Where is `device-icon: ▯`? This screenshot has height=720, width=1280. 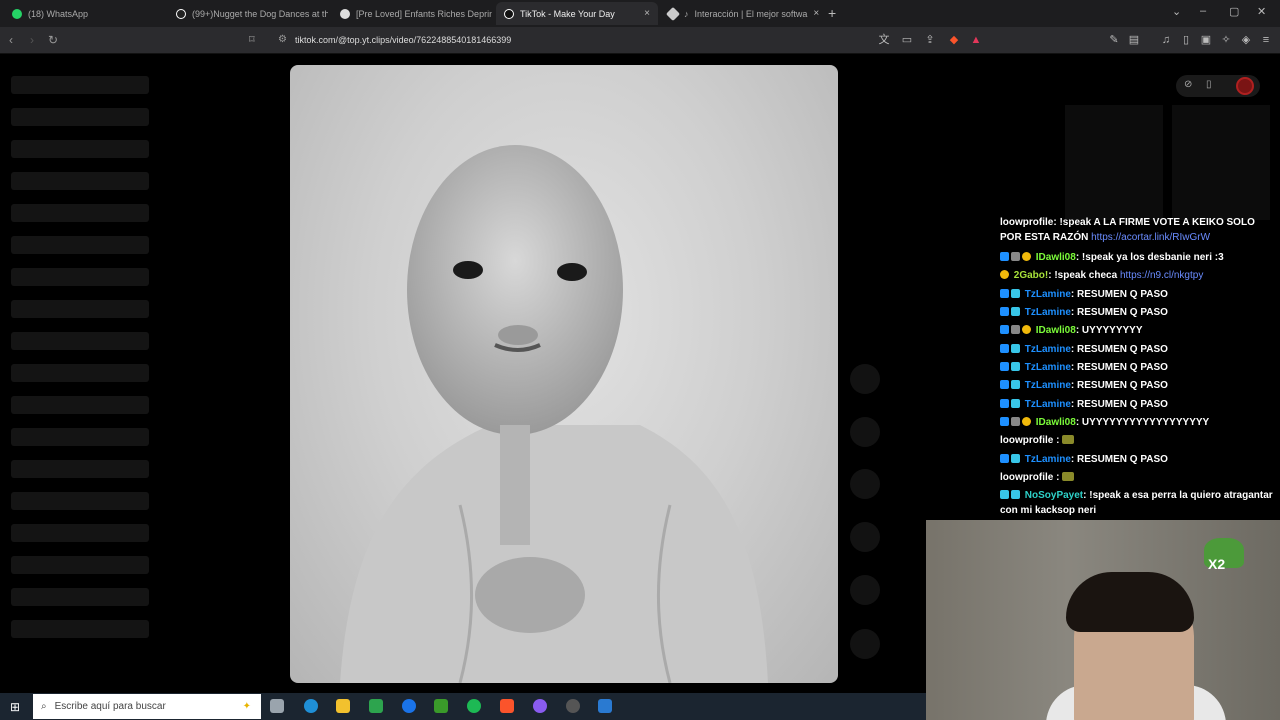 device-icon: ▯ is located at coordinates (1209, 84).